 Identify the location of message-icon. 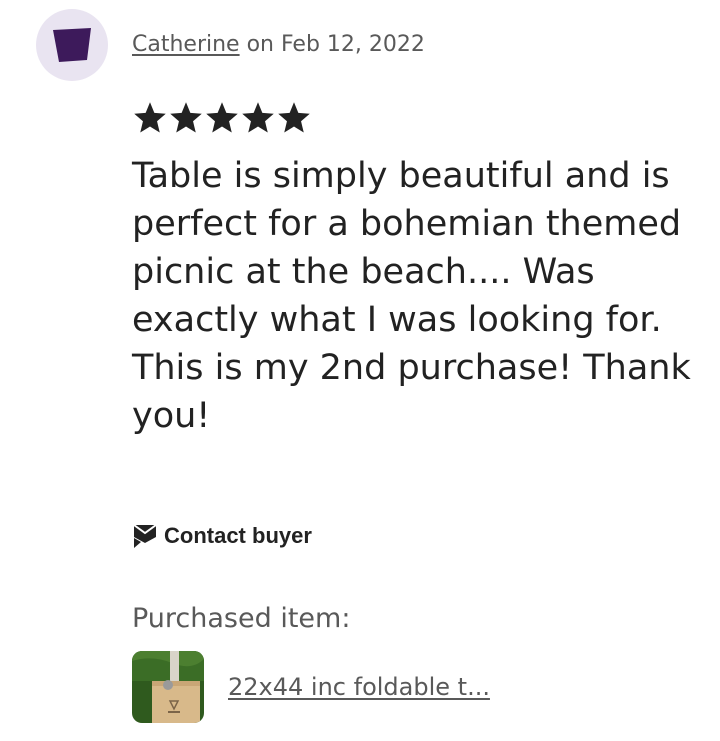
(145, 536).